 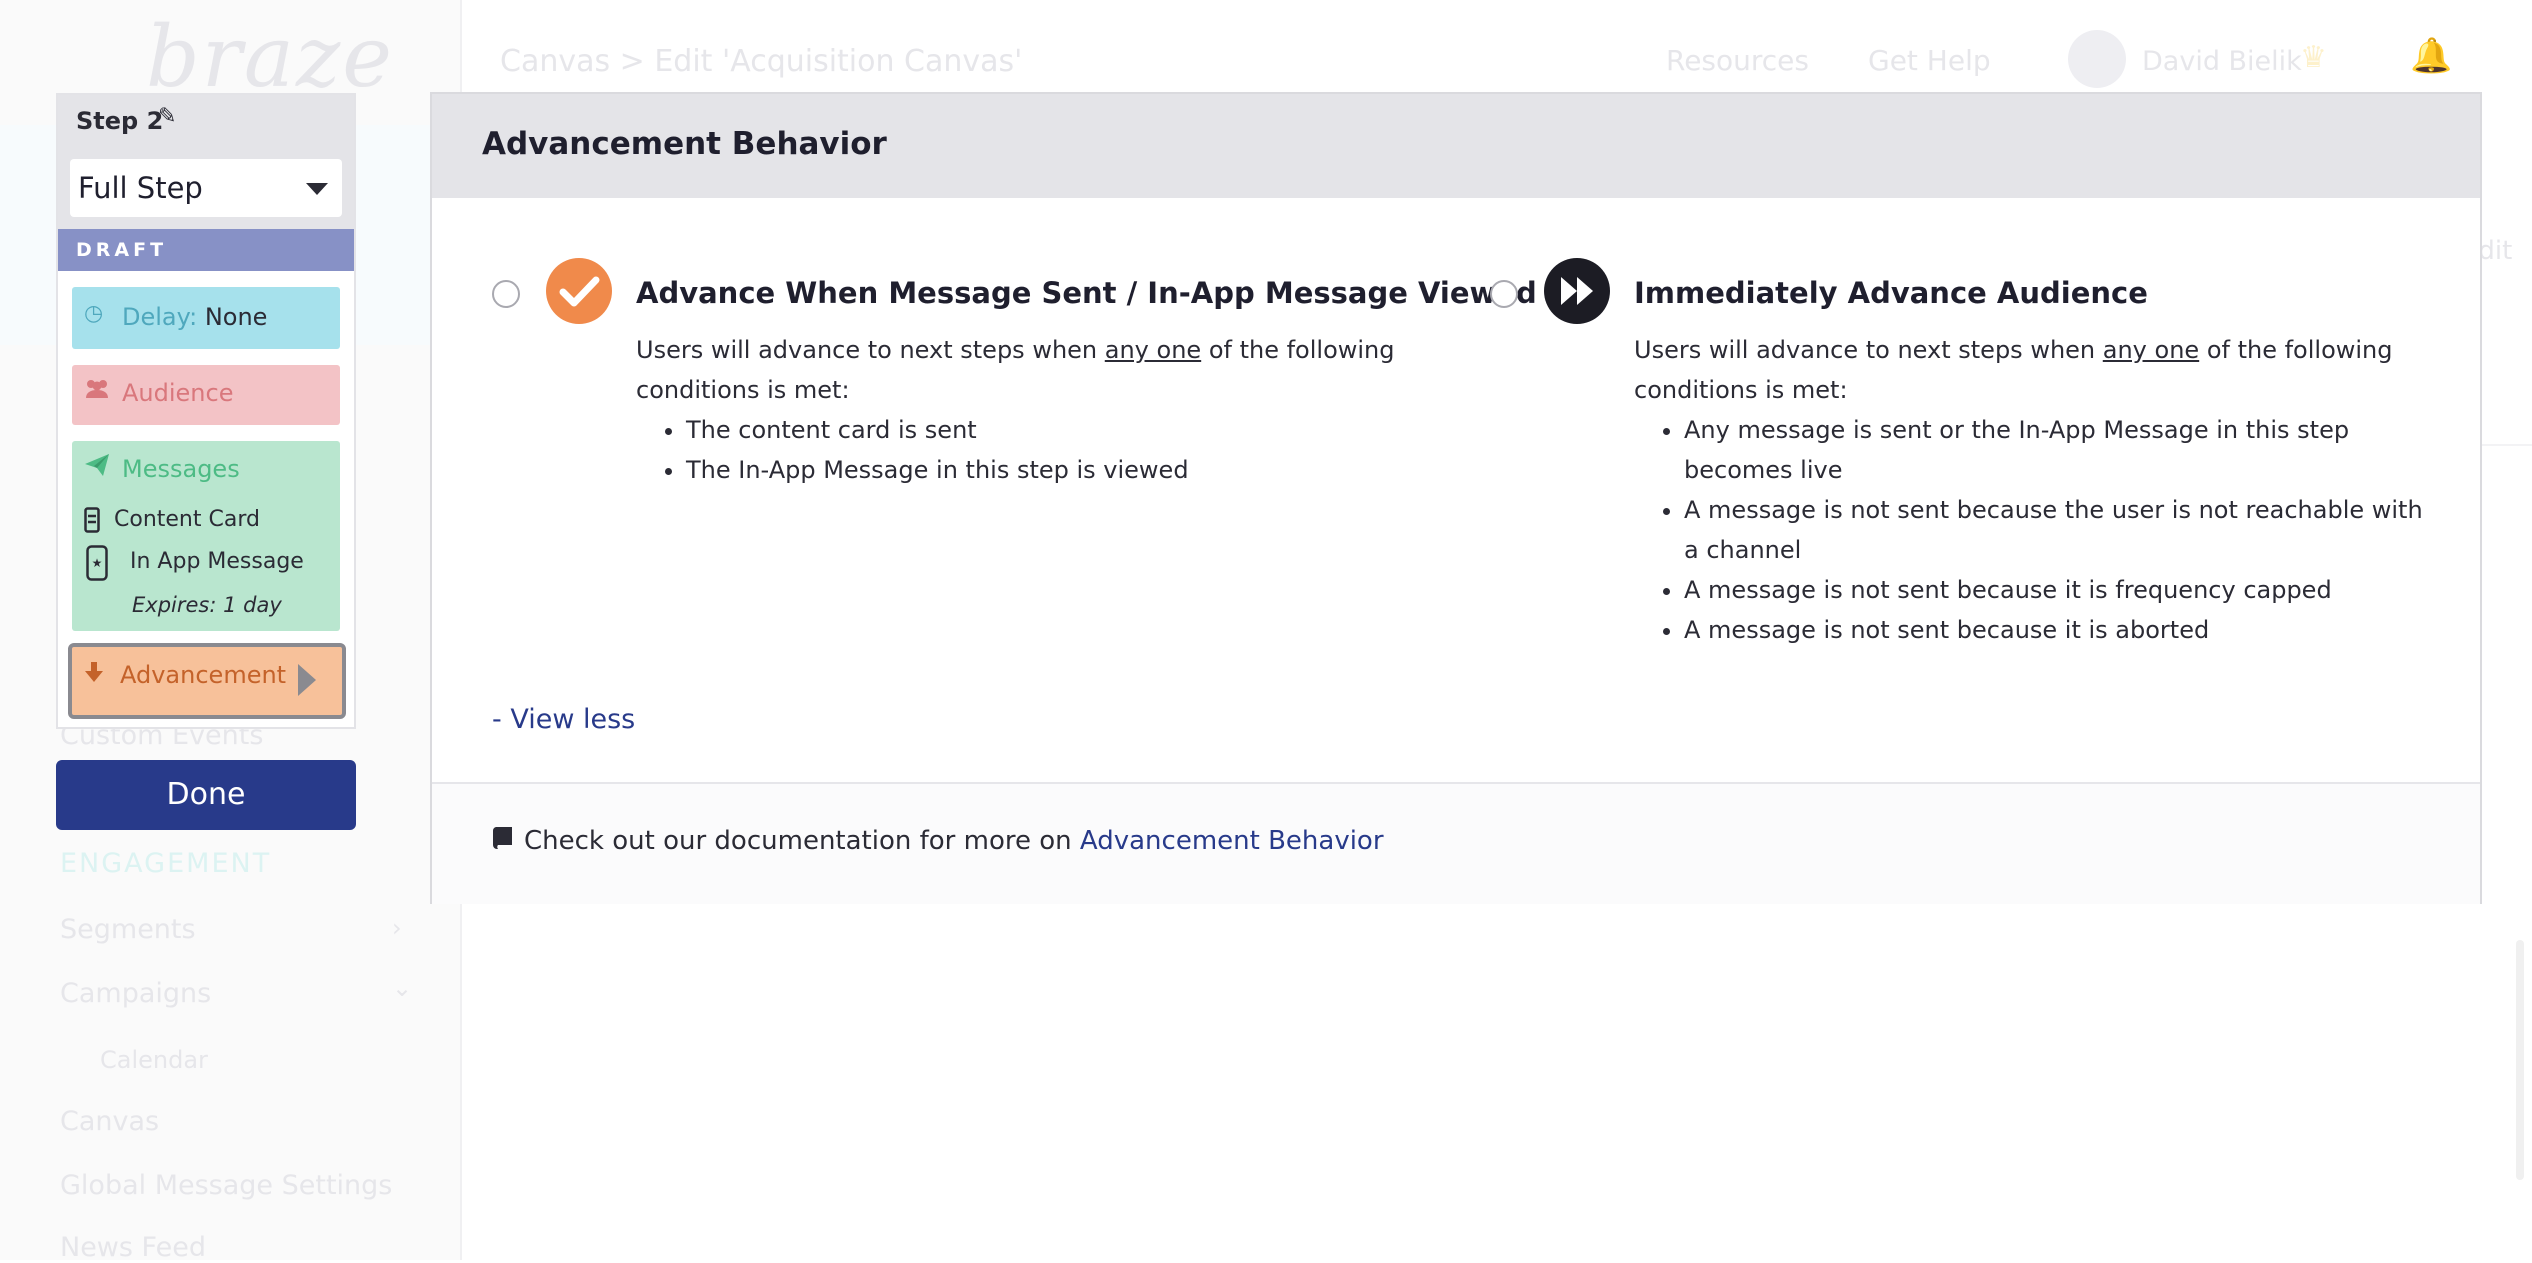 I want to click on advancement-behavior-doc-link: Advancement Behavior, so click(x=1232, y=841).